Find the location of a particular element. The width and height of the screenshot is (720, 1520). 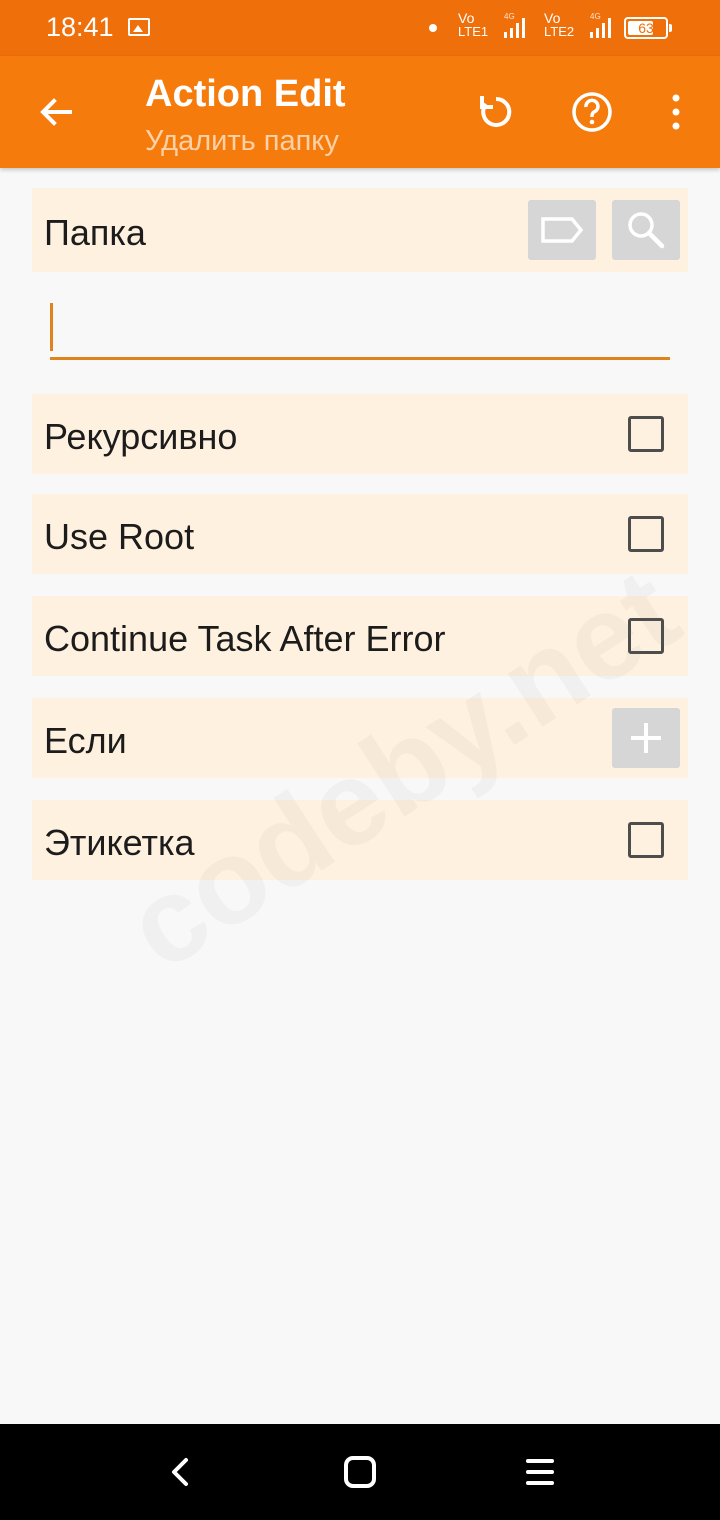

folder-label: Папка is located at coordinates (95, 232).